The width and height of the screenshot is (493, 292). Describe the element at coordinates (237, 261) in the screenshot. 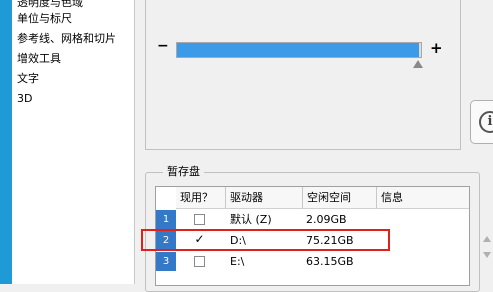

I see `drive-name: E:\` at that location.